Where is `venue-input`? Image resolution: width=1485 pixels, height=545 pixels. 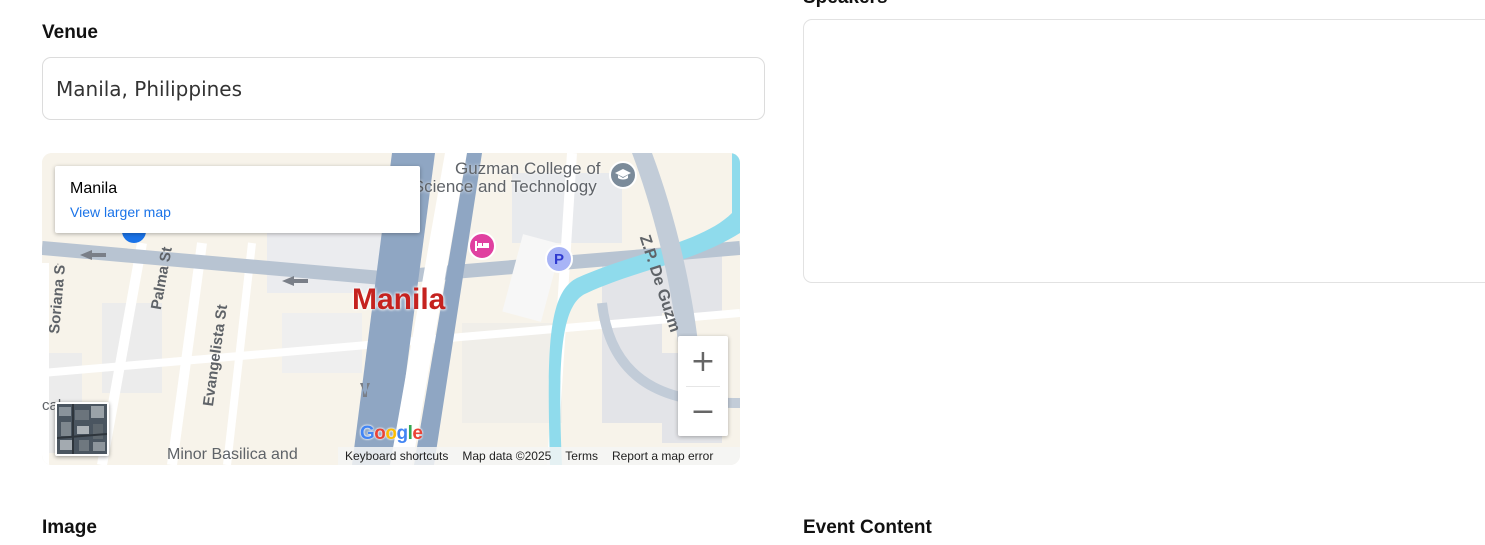 venue-input is located at coordinates (403, 88).